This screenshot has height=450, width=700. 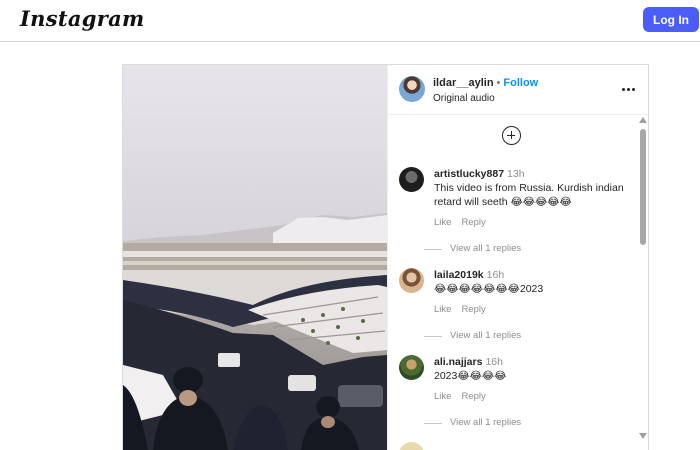 I want to click on follow-button: Follow, so click(x=520, y=83).